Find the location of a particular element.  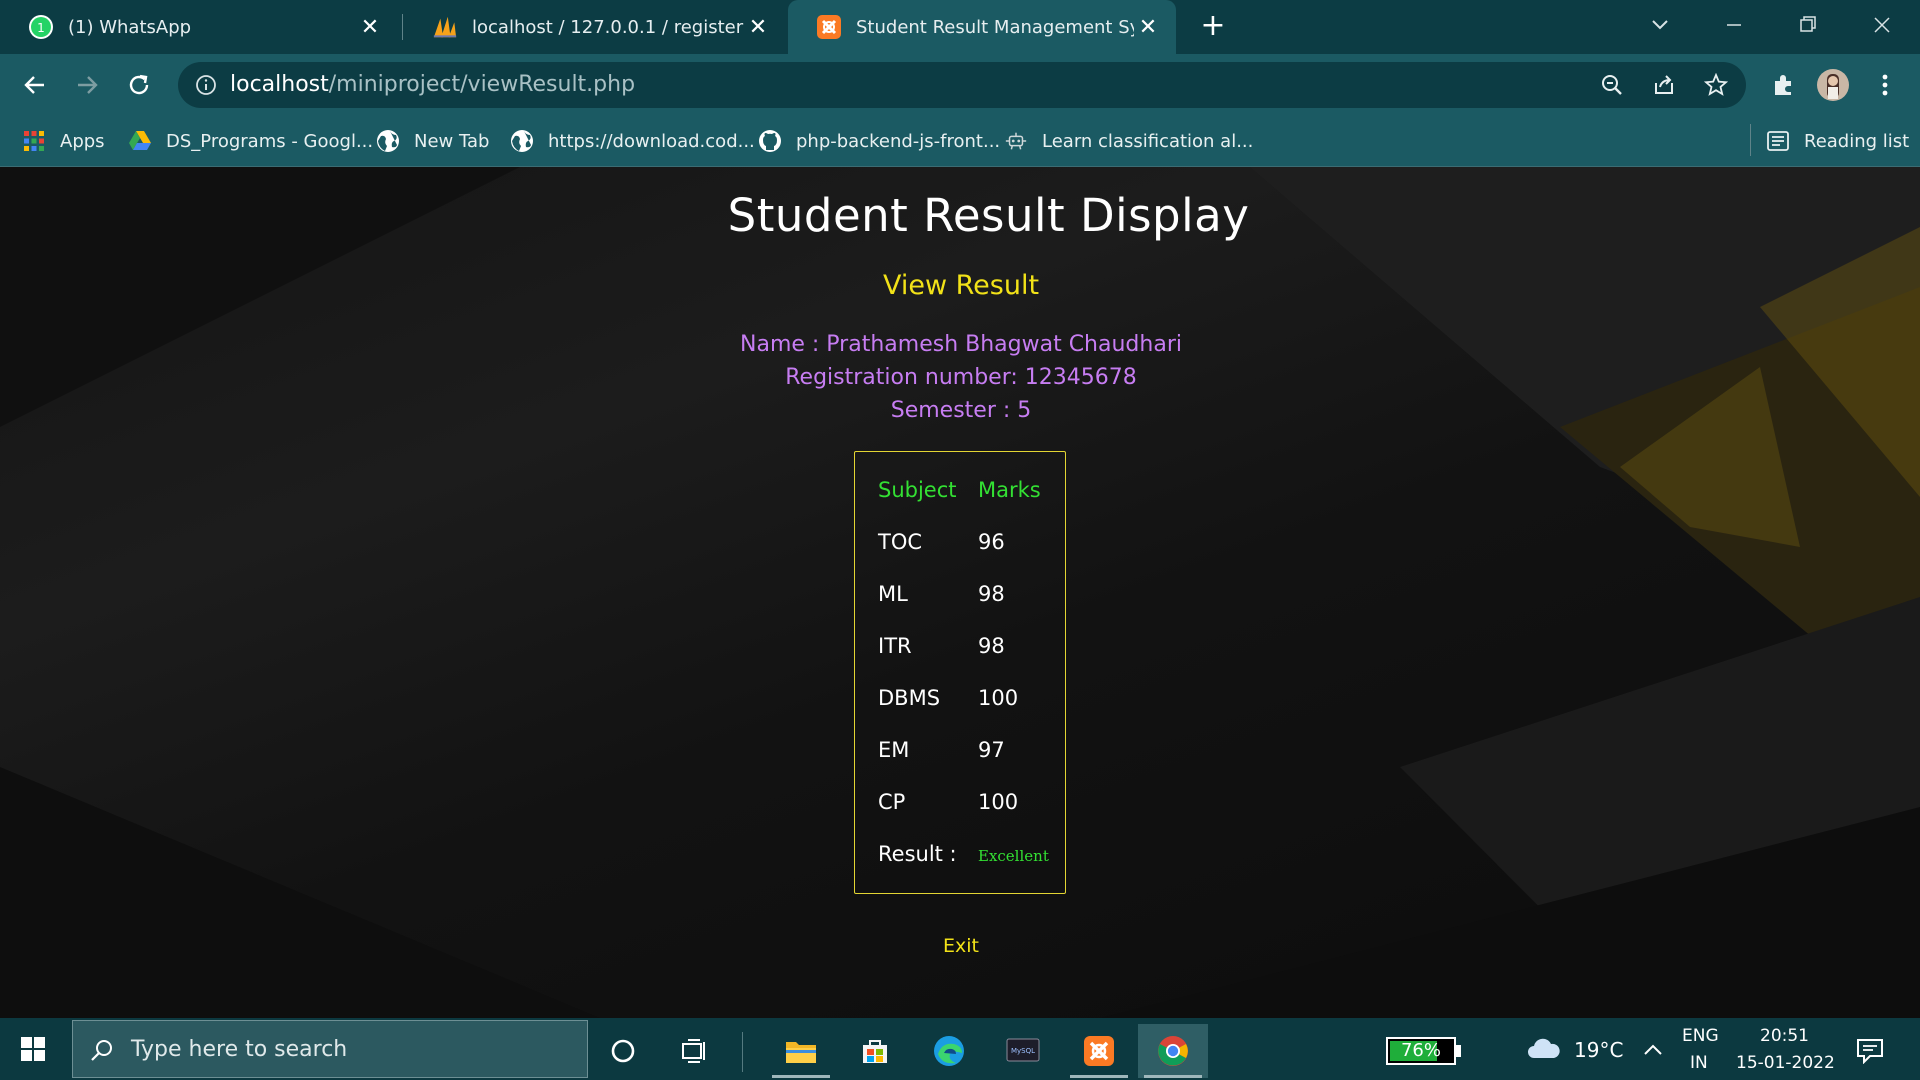

student-name: Name : Prathamesh Bhagwat Chaudhari is located at coordinates (961, 344).